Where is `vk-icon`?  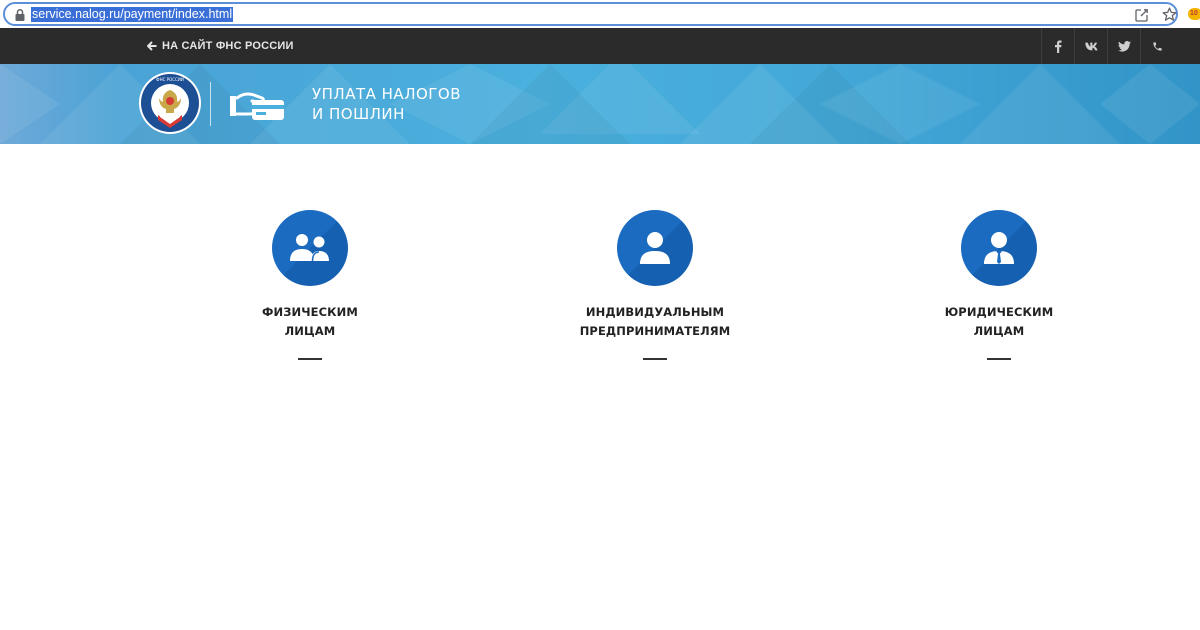
vk-icon is located at coordinates (1091, 46).